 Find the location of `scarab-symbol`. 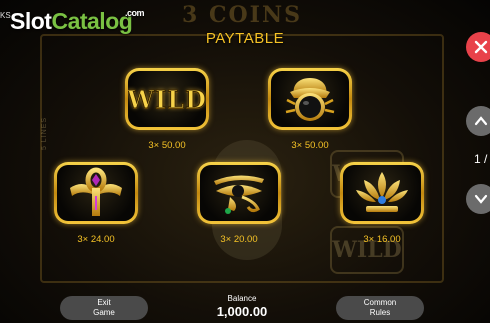

scarab-symbol is located at coordinates (310, 99).